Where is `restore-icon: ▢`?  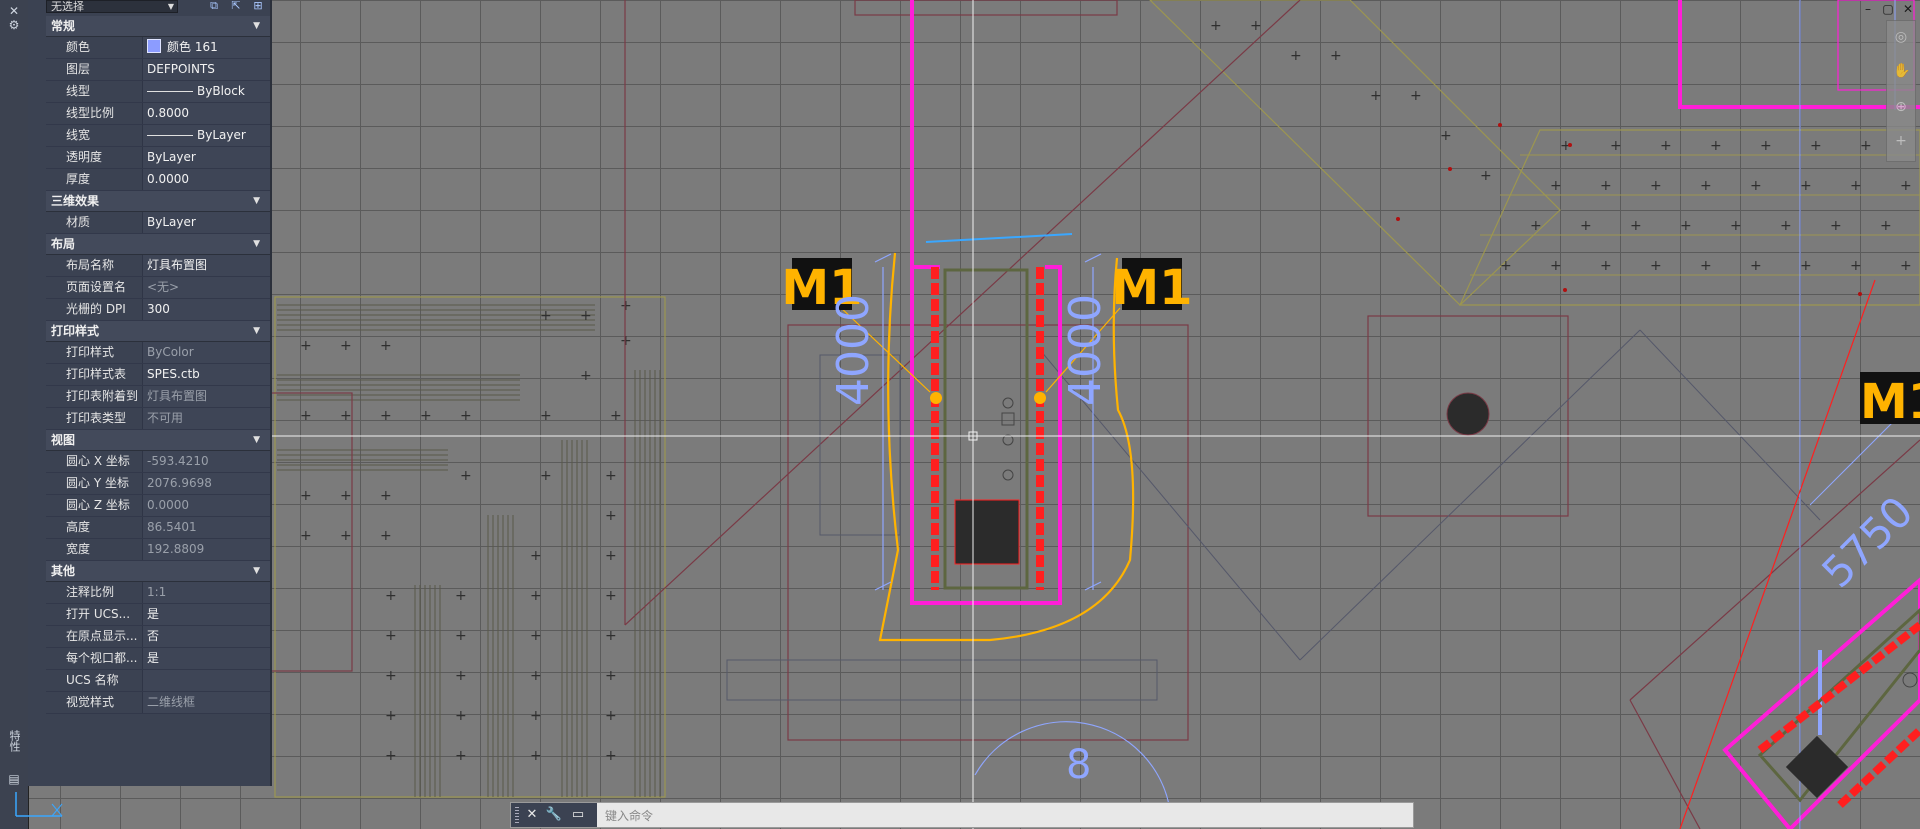
restore-icon: ▢ is located at coordinates (1888, 9).